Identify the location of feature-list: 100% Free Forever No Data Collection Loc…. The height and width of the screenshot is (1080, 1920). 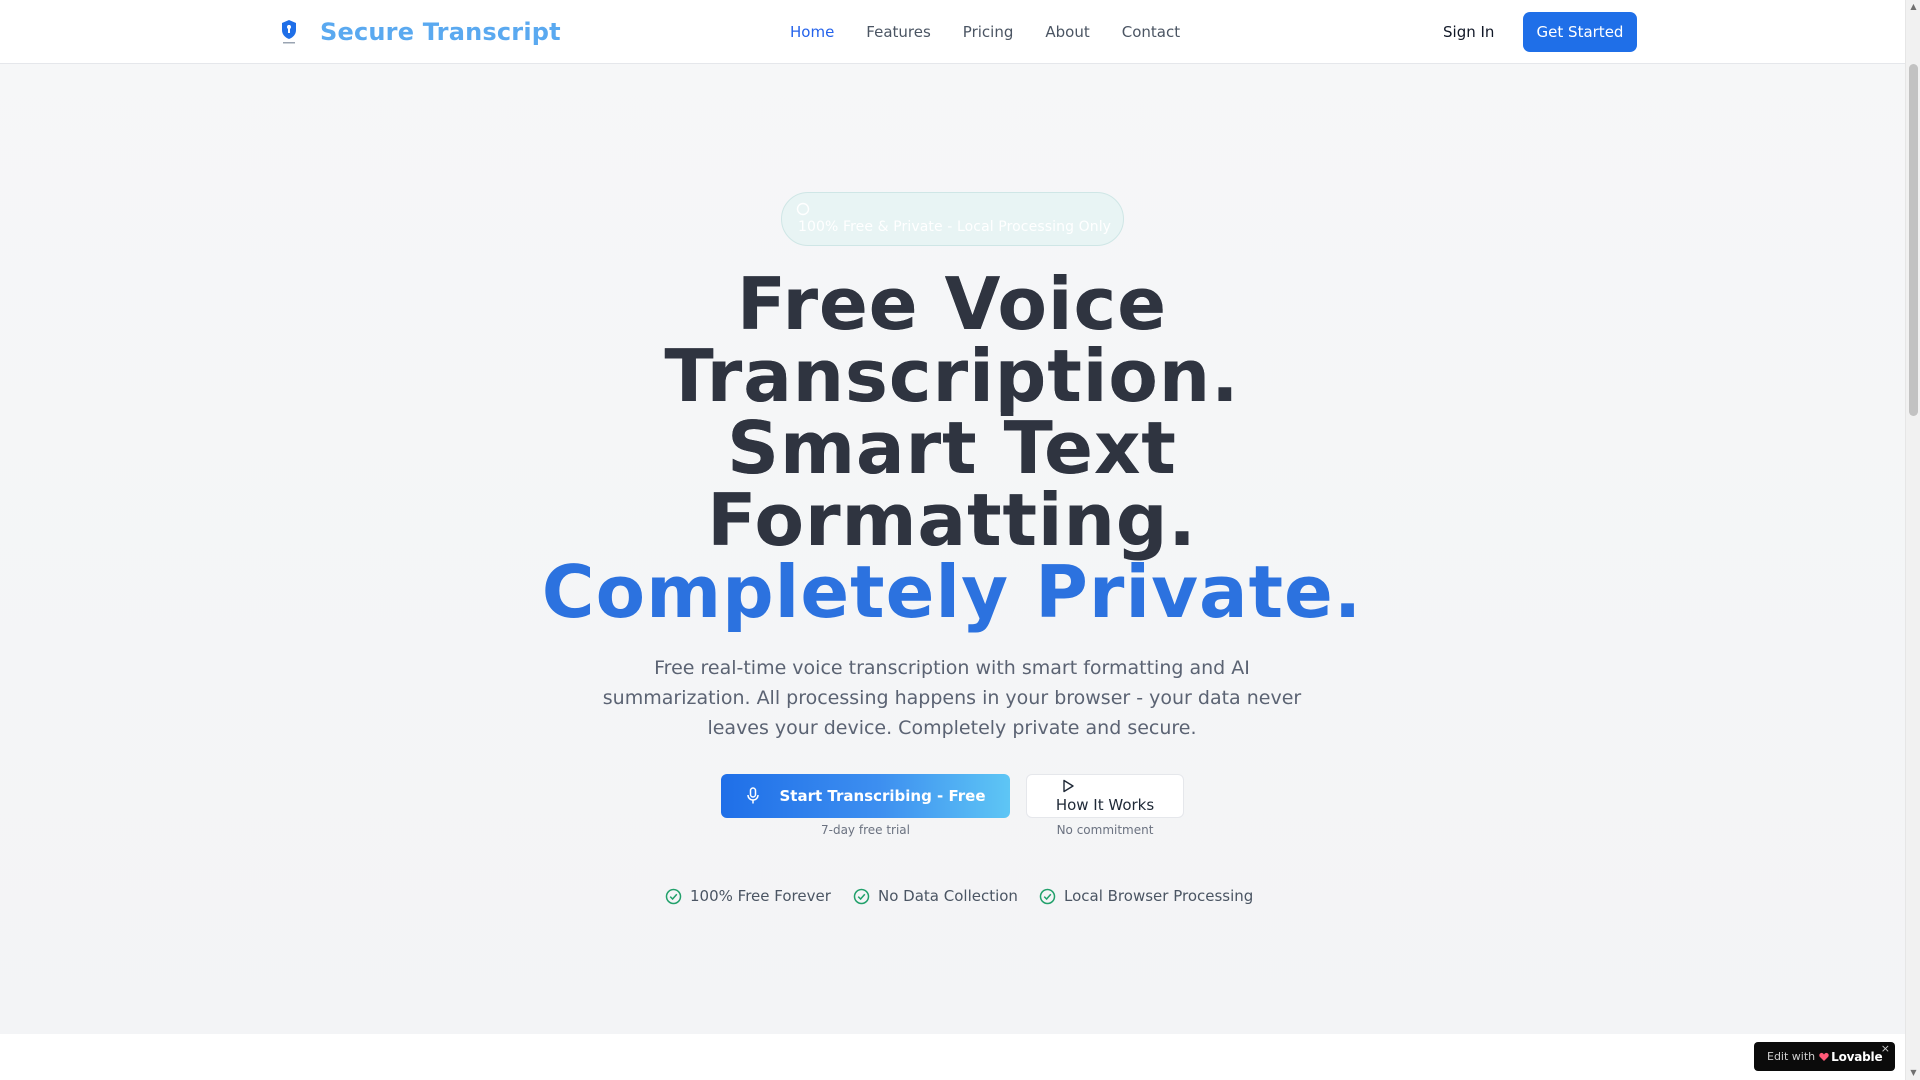
(952, 896).